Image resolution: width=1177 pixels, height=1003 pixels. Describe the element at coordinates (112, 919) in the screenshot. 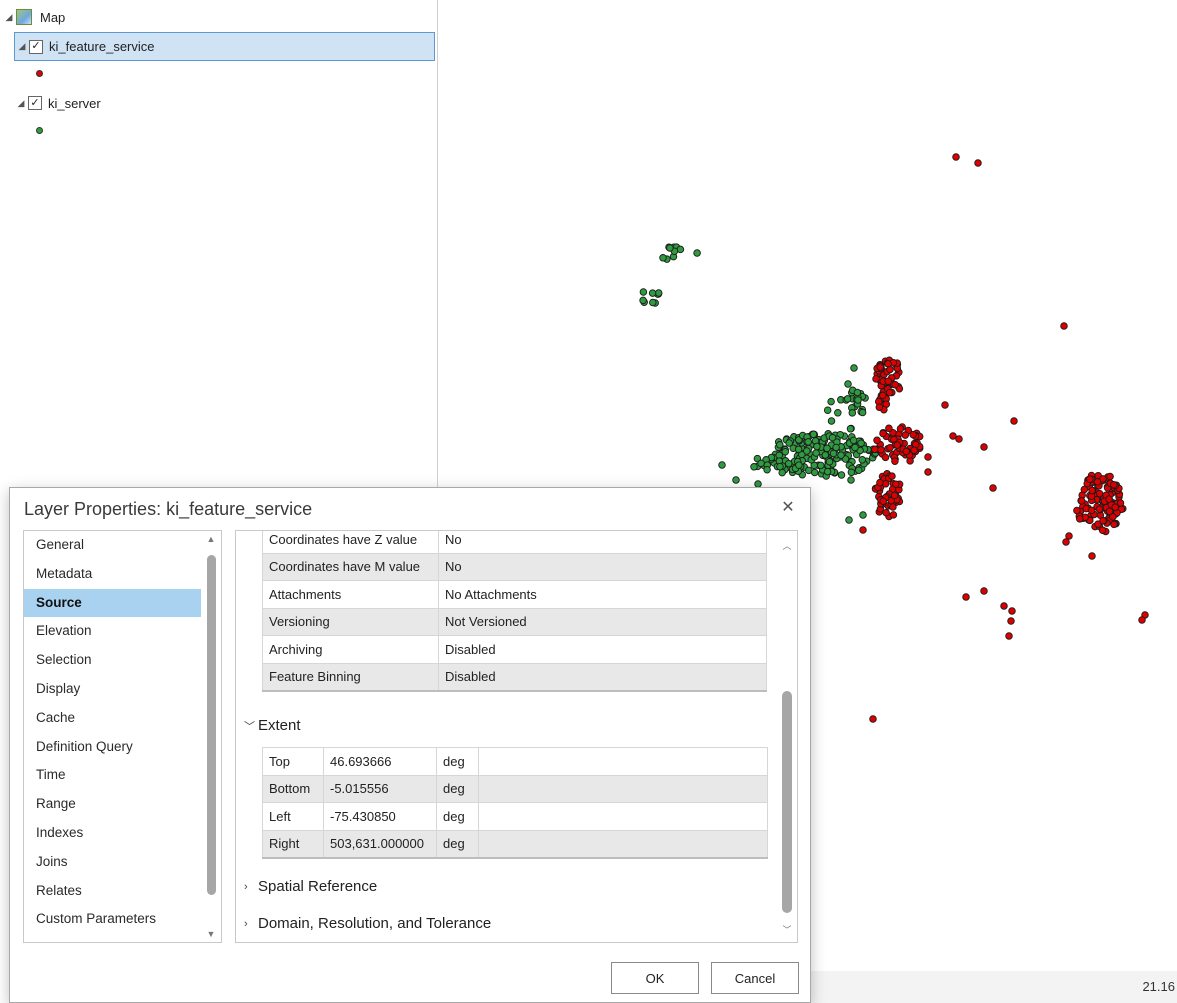

I see `nav-item-custom-parameters: Custom Parameters` at that location.